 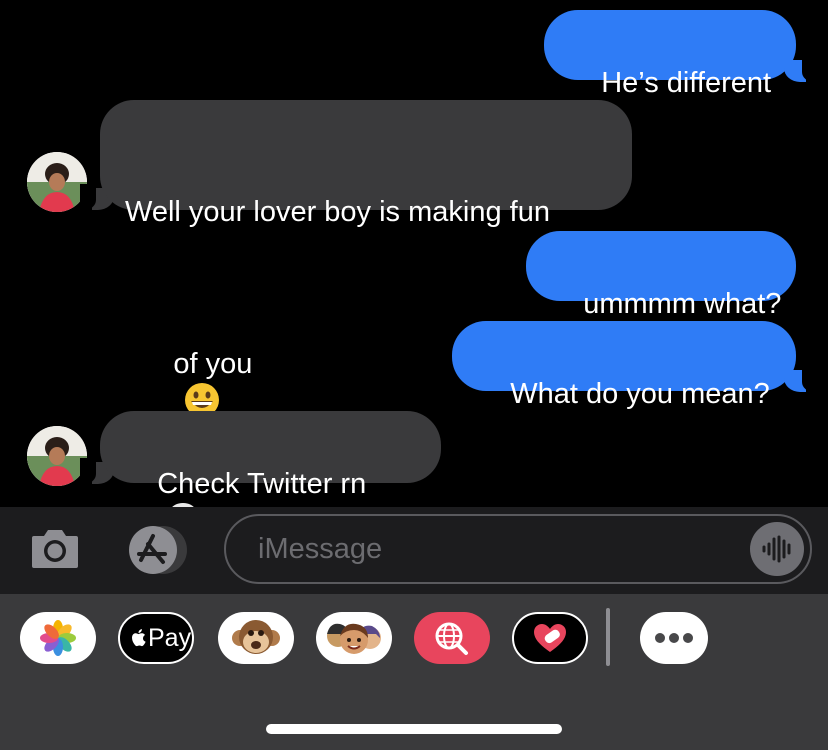 I want to click on photos-app-button, so click(x=58, y=638).